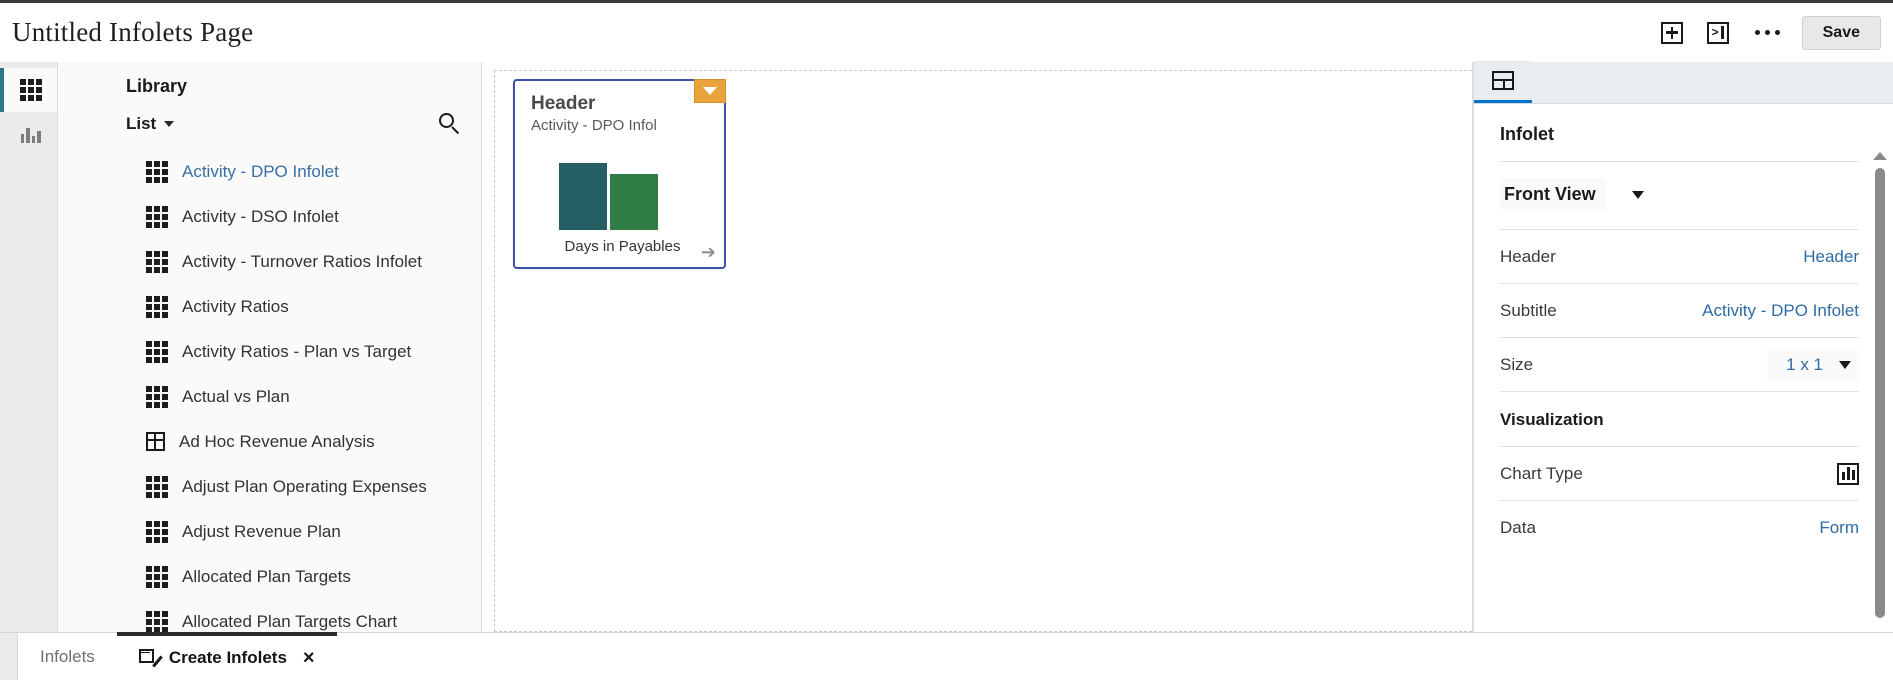 The image size is (1893, 680). What do you see at coordinates (946, 31) in the screenshot?
I see `top-toolbar: Untitled Infolets Page > Save` at bounding box center [946, 31].